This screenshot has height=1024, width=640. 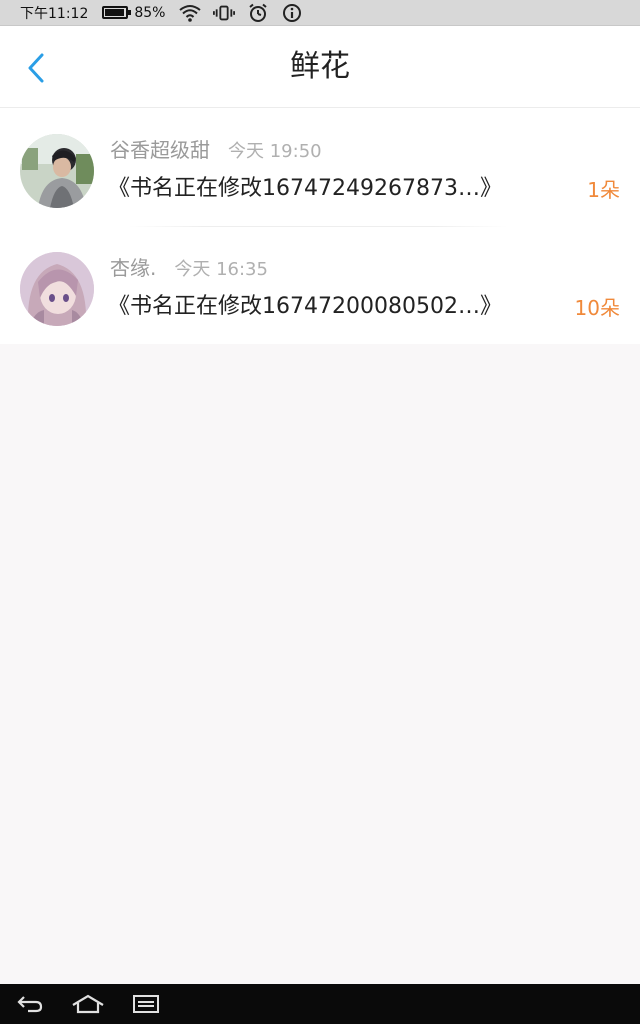 I want to click on battery-indicator: 85%, so click(x=133, y=13).